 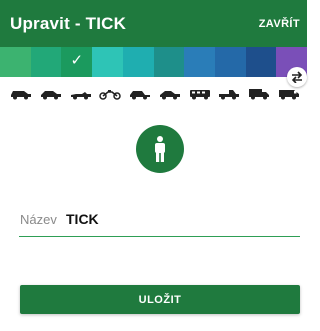 I want to click on truck-icon, so click(x=259, y=93).